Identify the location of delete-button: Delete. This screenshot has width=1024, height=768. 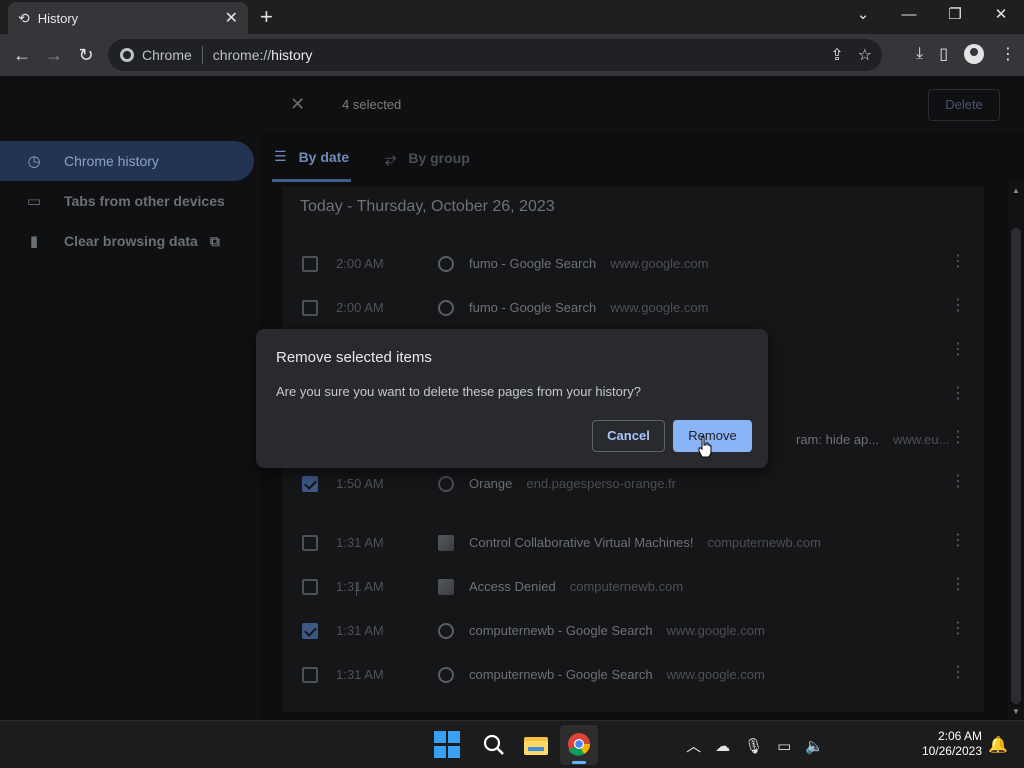
(964, 105).